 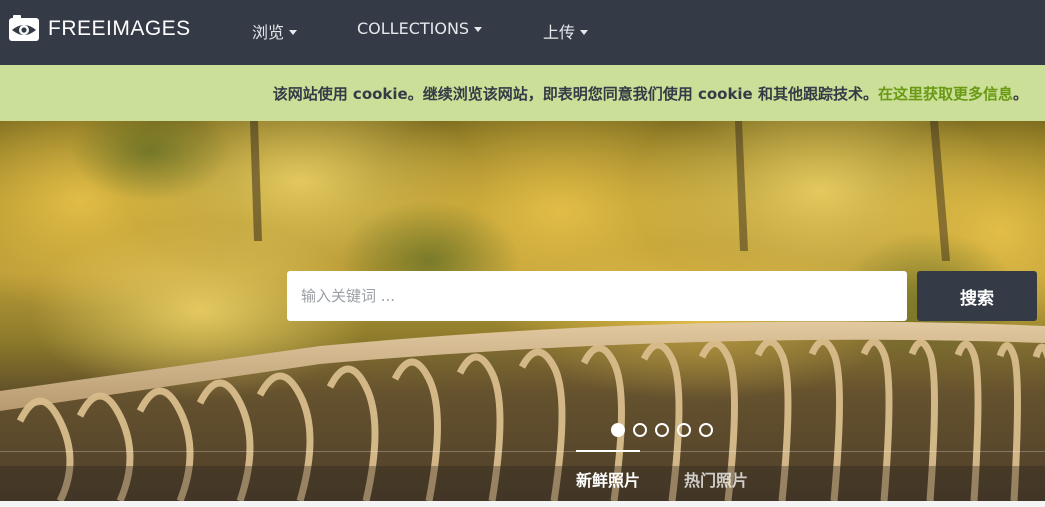 I want to click on carousel-indicators, so click(x=666, y=430).